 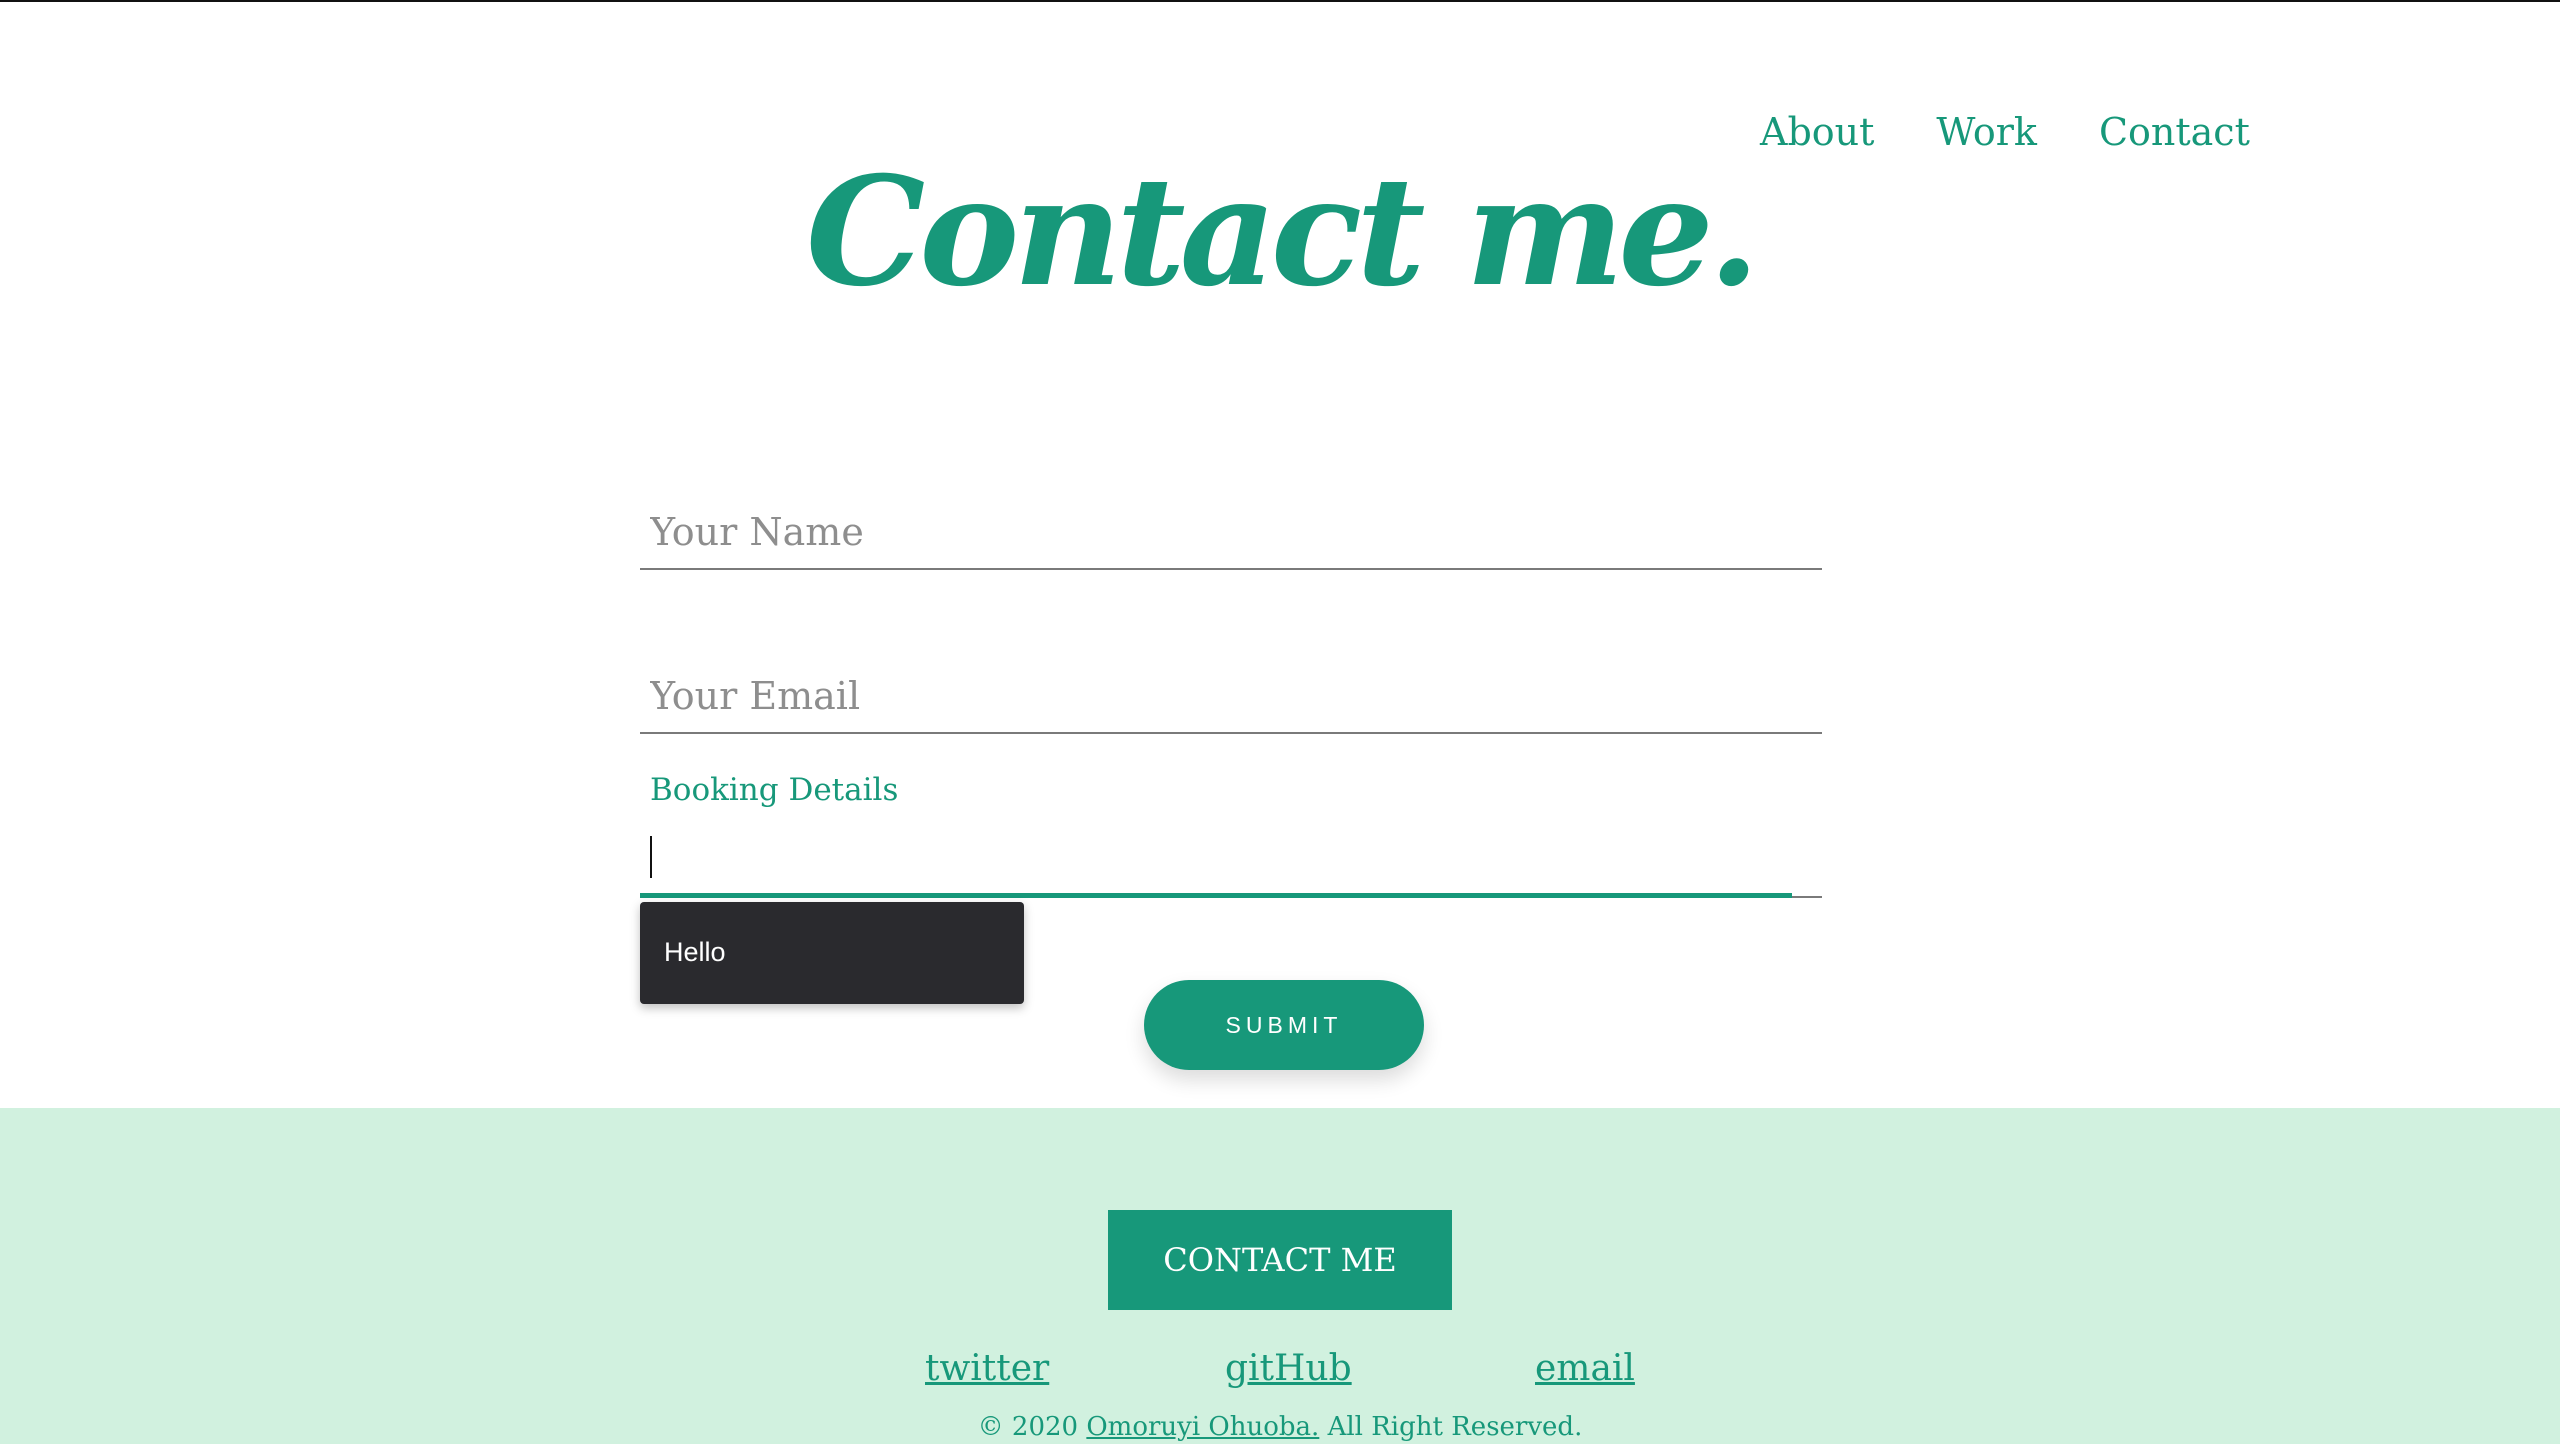 What do you see at coordinates (1028, 1427) in the screenshot?
I see `copyright-prefix: © 2020` at bounding box center [1028, 1427].